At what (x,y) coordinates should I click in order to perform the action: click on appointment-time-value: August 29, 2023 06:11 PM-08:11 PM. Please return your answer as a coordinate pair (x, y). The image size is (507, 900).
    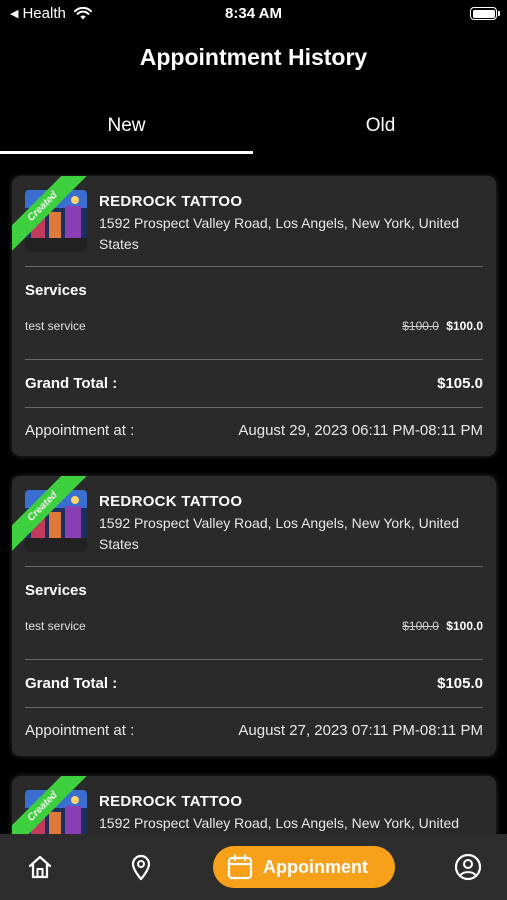
    Looking at the image, I should click on (360, 430).